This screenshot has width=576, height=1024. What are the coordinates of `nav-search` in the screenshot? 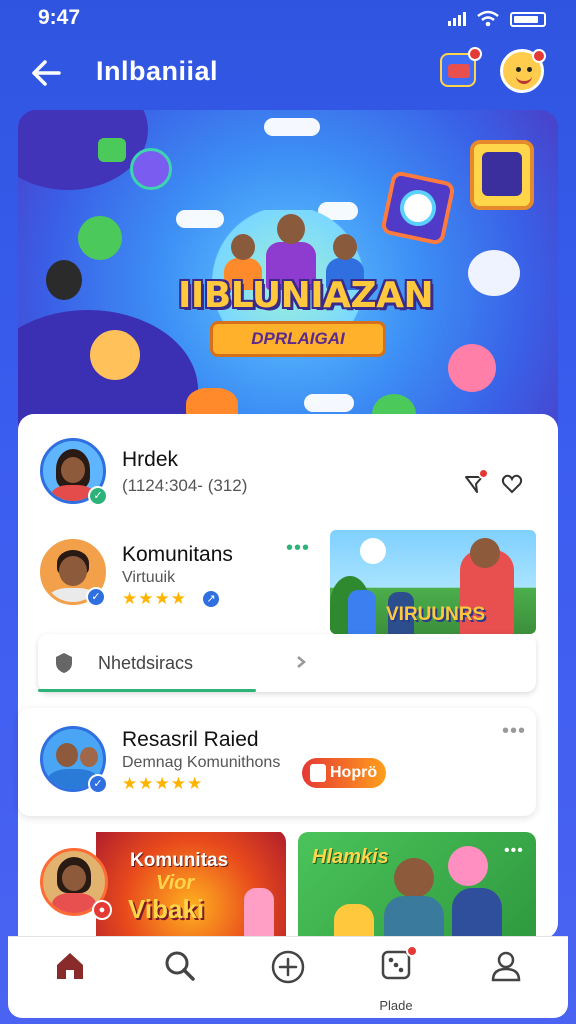 It's located at (180, 979).